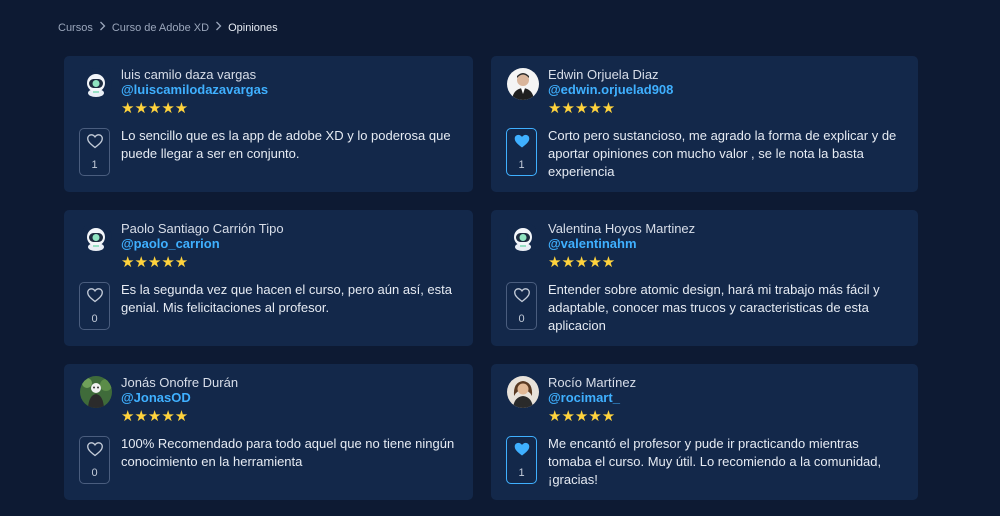 The image size is (1000, 516). Describe the element at coordinates (156, 397) in the screenshot. I see `reviewer-handle: @JonasOD` at that location.